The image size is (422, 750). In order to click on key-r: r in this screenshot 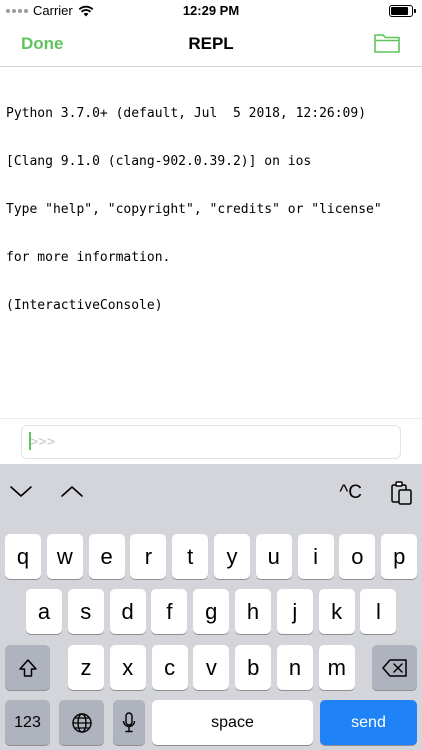, I will do `click(148, 556)`.